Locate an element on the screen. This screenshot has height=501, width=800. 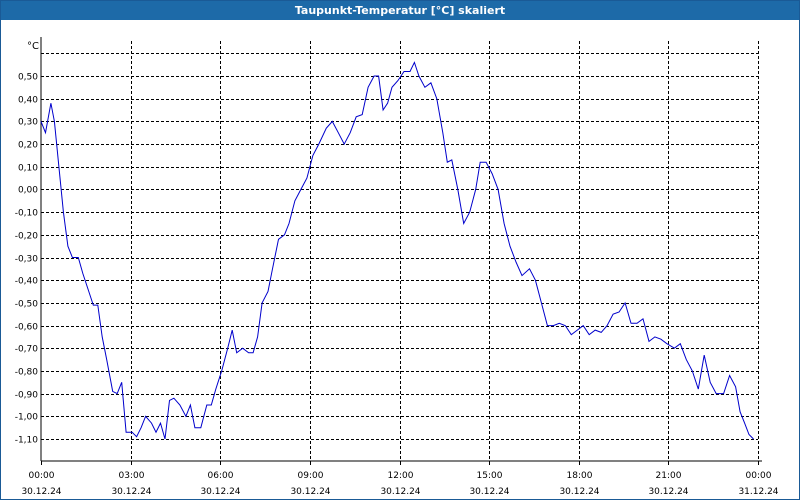
y-tick-label: 0,00 is located at coordinates (28, 191).